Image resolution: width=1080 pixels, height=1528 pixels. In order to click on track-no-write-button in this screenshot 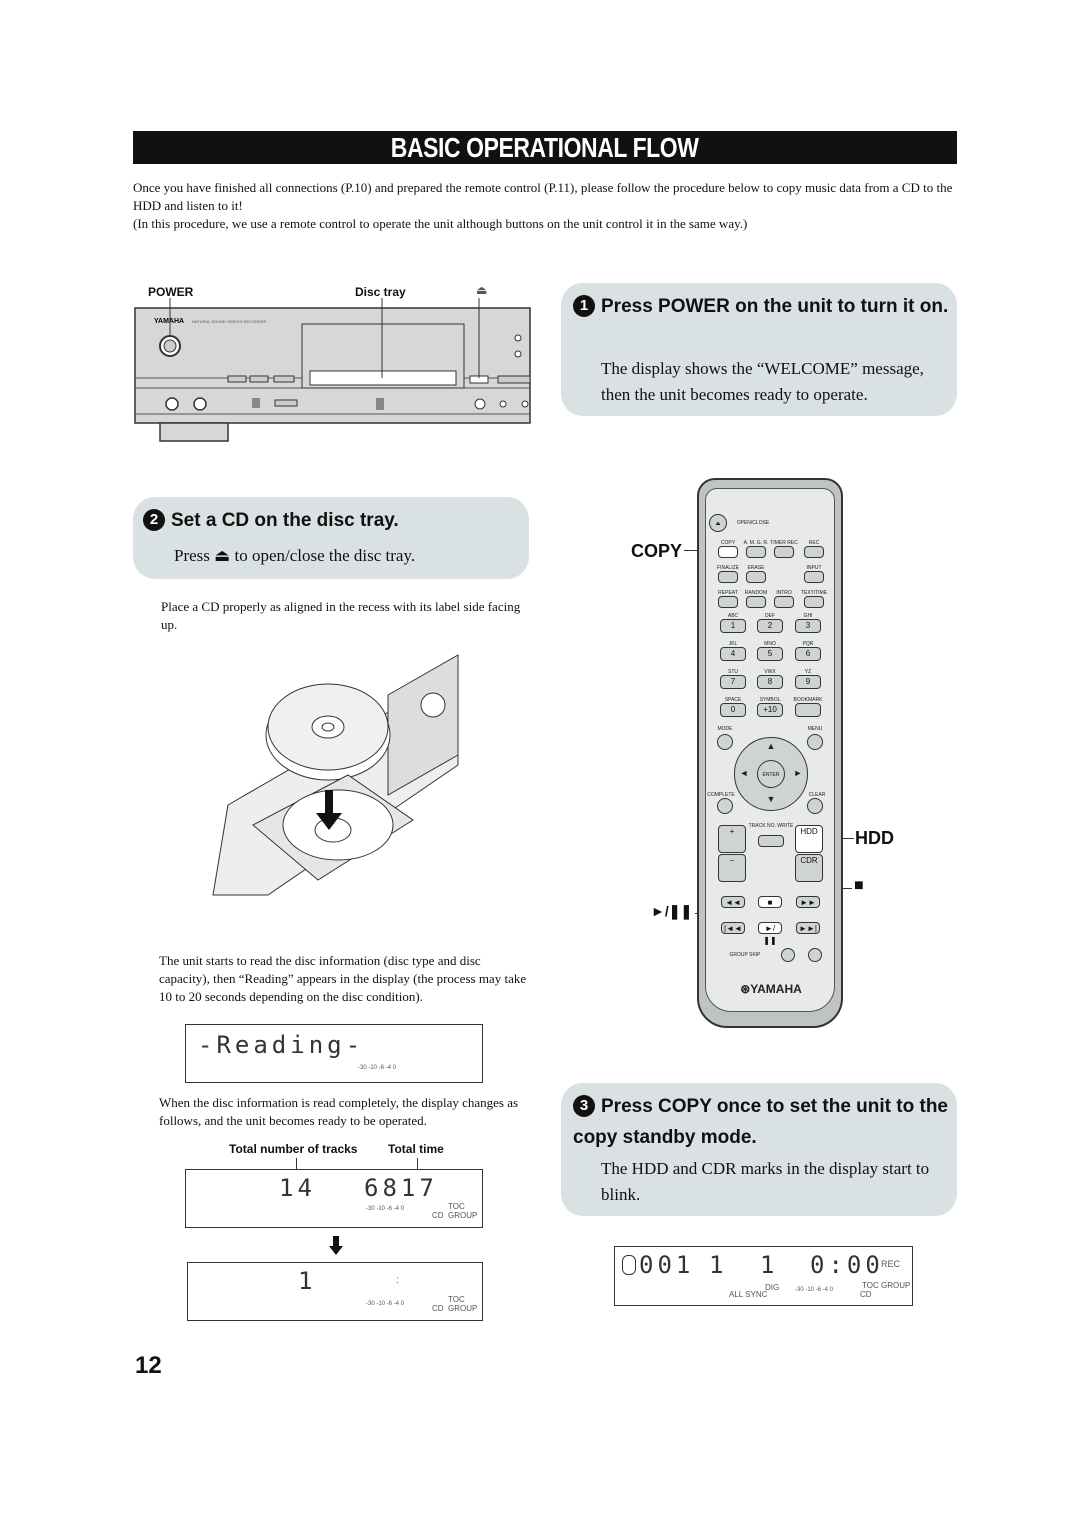, I will do `click(771, 841)`.